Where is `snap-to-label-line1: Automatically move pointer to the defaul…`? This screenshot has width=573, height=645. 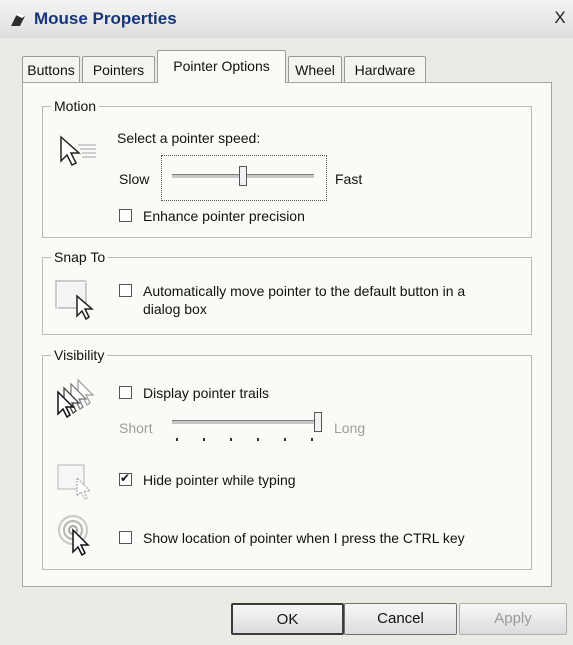
snap-to-label-line1: Automatically move pointer to the defaul… is located at coordinates (304, 291).